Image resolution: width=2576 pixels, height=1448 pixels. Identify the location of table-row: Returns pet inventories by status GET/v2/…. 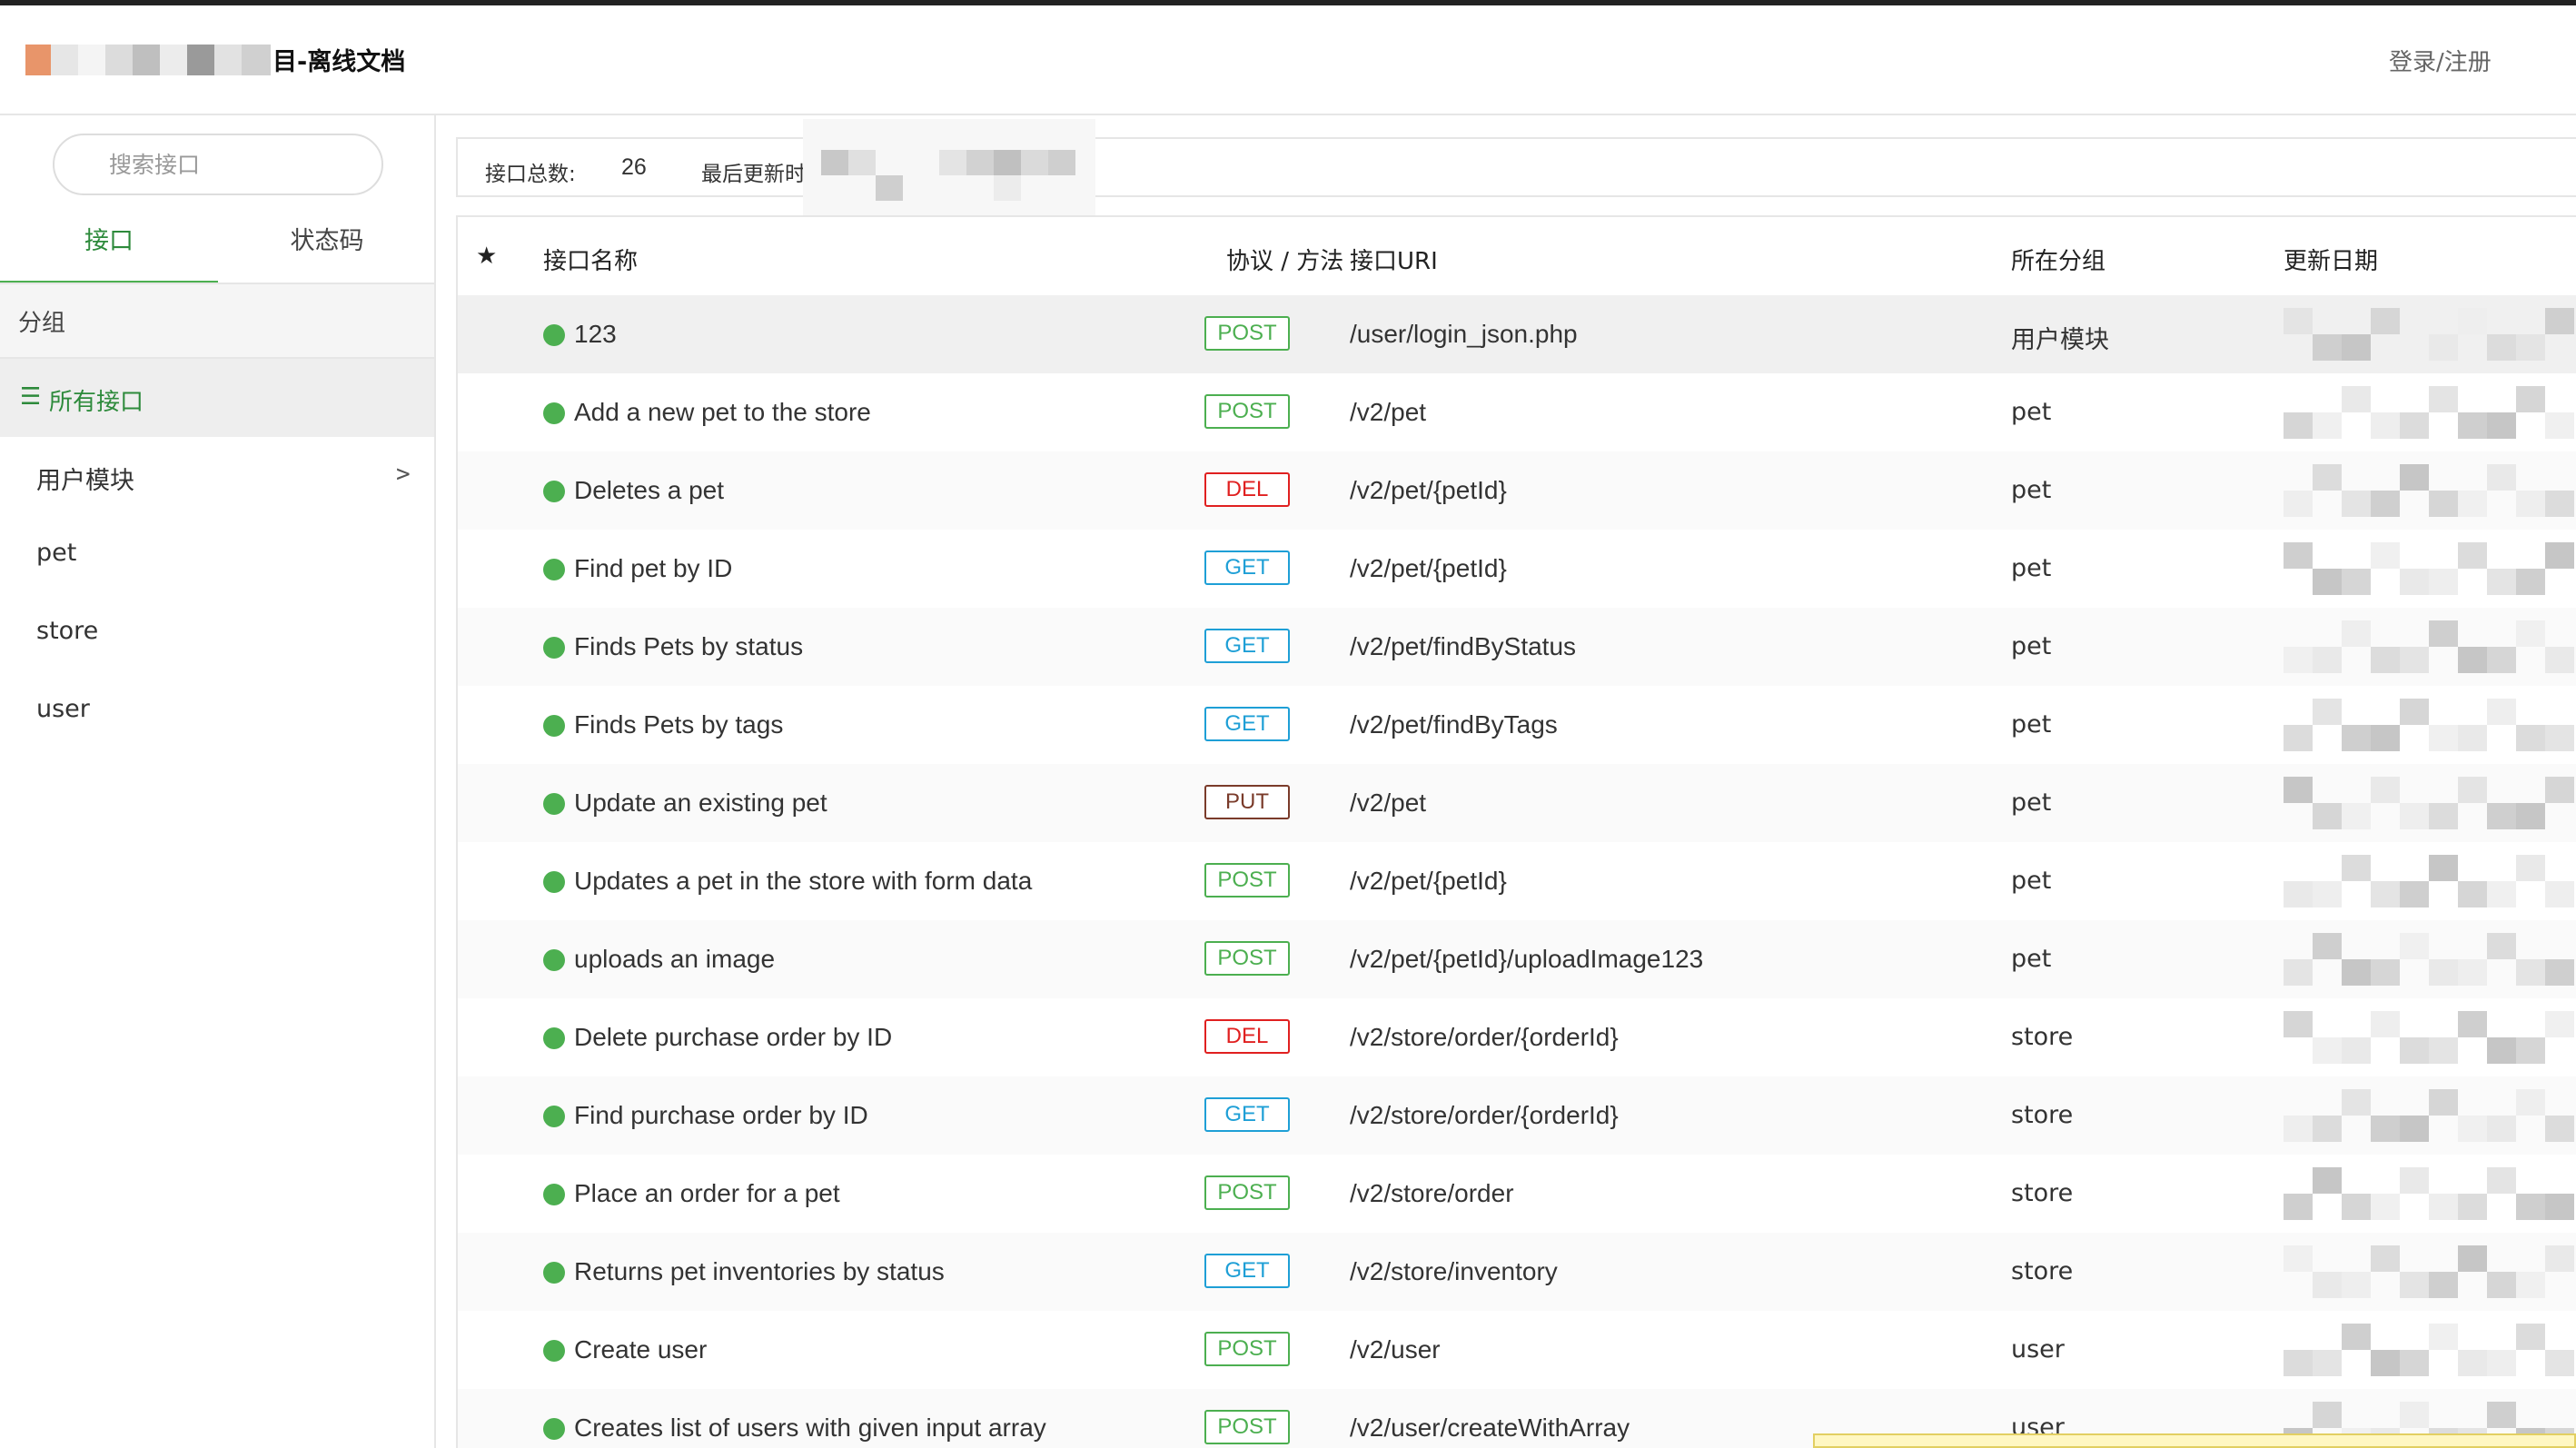
(1517, 1272).